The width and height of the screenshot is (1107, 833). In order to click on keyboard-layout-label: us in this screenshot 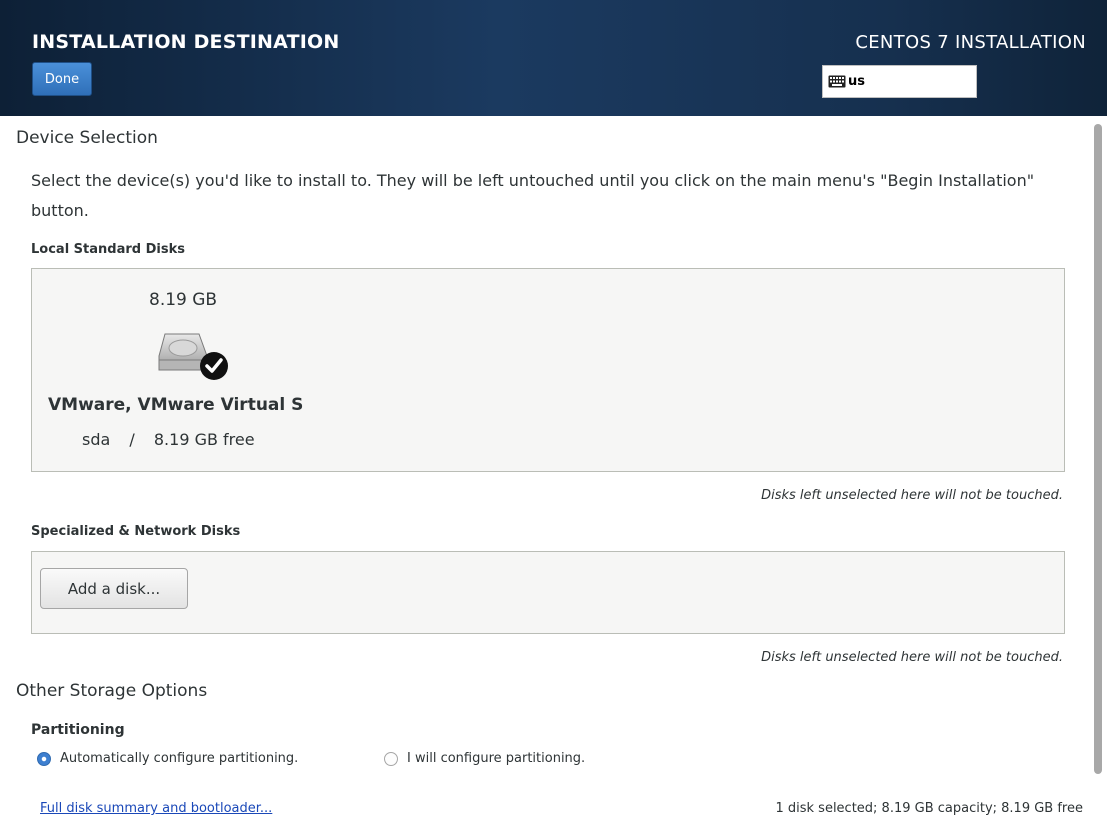, I will do `click(856, 81)`.